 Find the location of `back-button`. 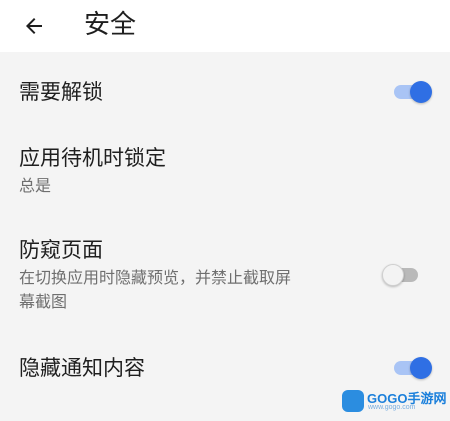

back-button is located at coordinates (34, 26).